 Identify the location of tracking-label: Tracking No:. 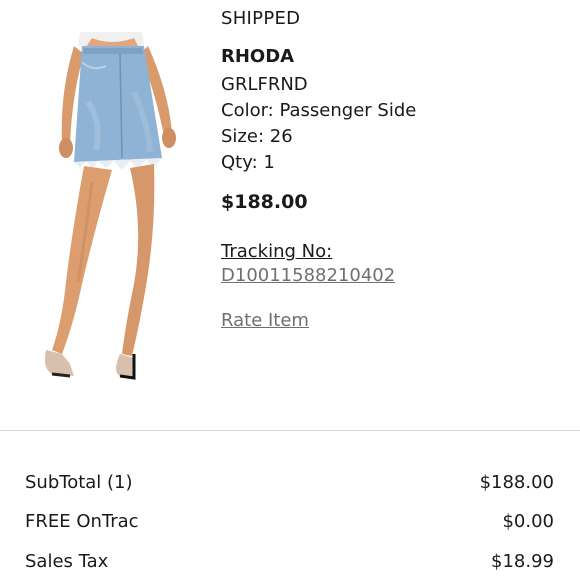
(277, 251).